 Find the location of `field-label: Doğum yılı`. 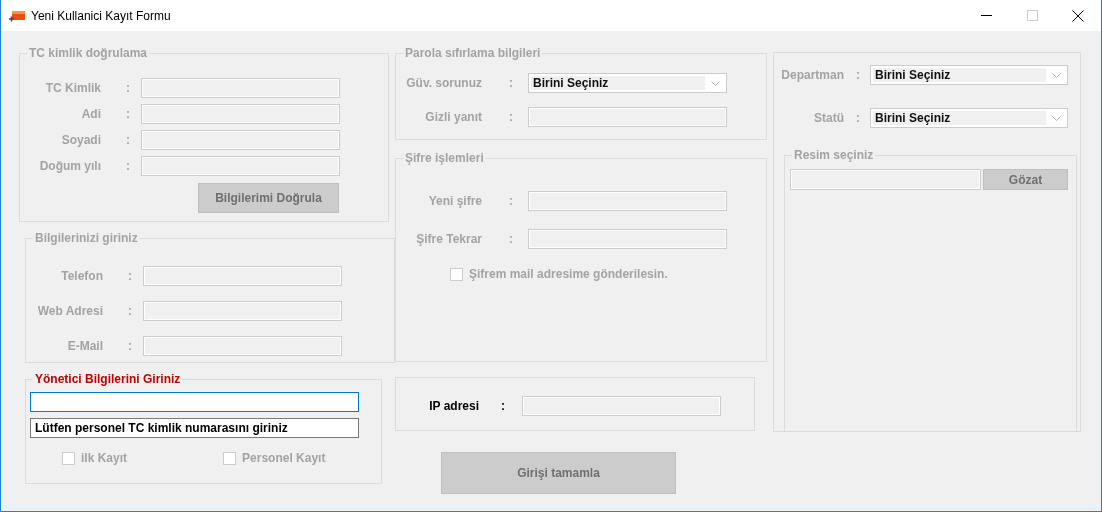

field-label: Doğum yılı is located at coordinates (69, 166).